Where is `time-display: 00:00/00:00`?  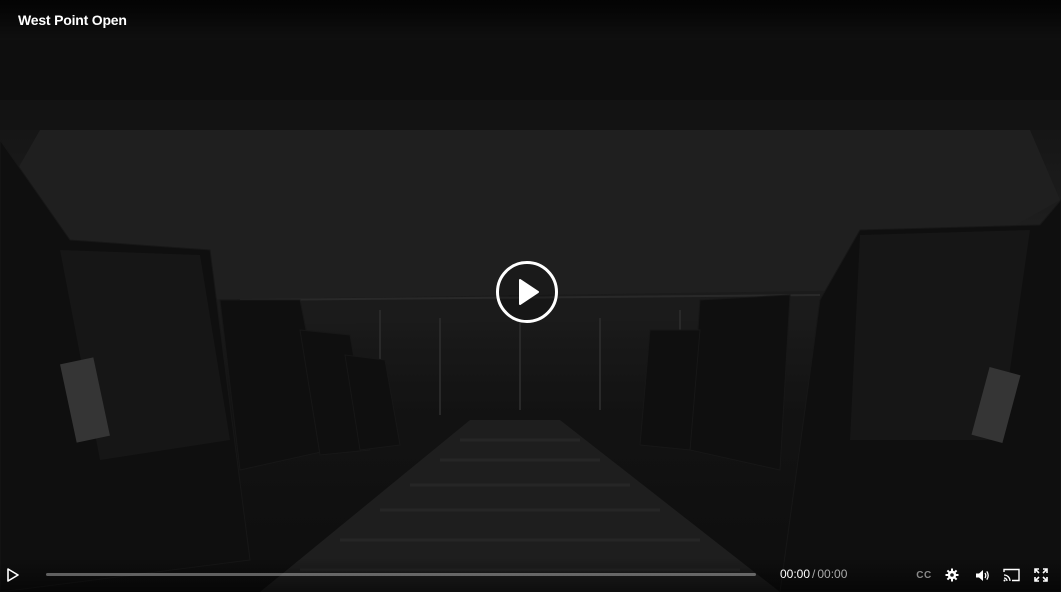
time-display: 00:00/00:00 is located at coordinates (813, 574).